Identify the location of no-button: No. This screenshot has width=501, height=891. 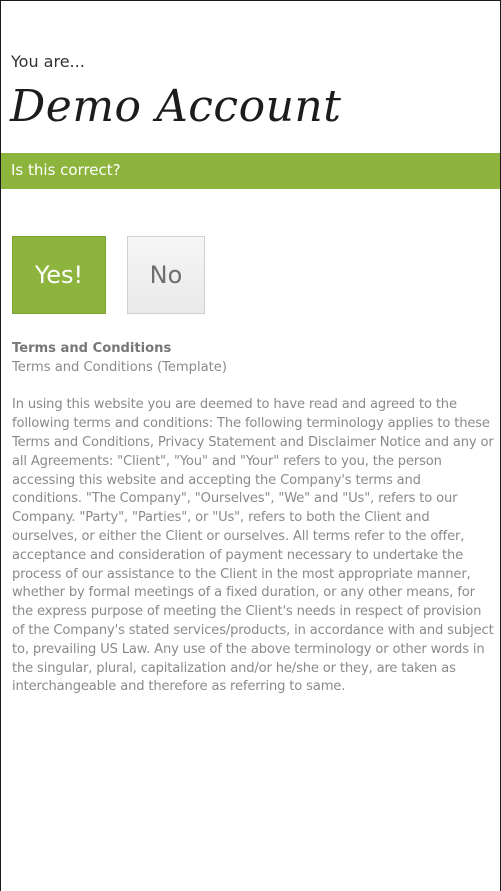
(166, 275).